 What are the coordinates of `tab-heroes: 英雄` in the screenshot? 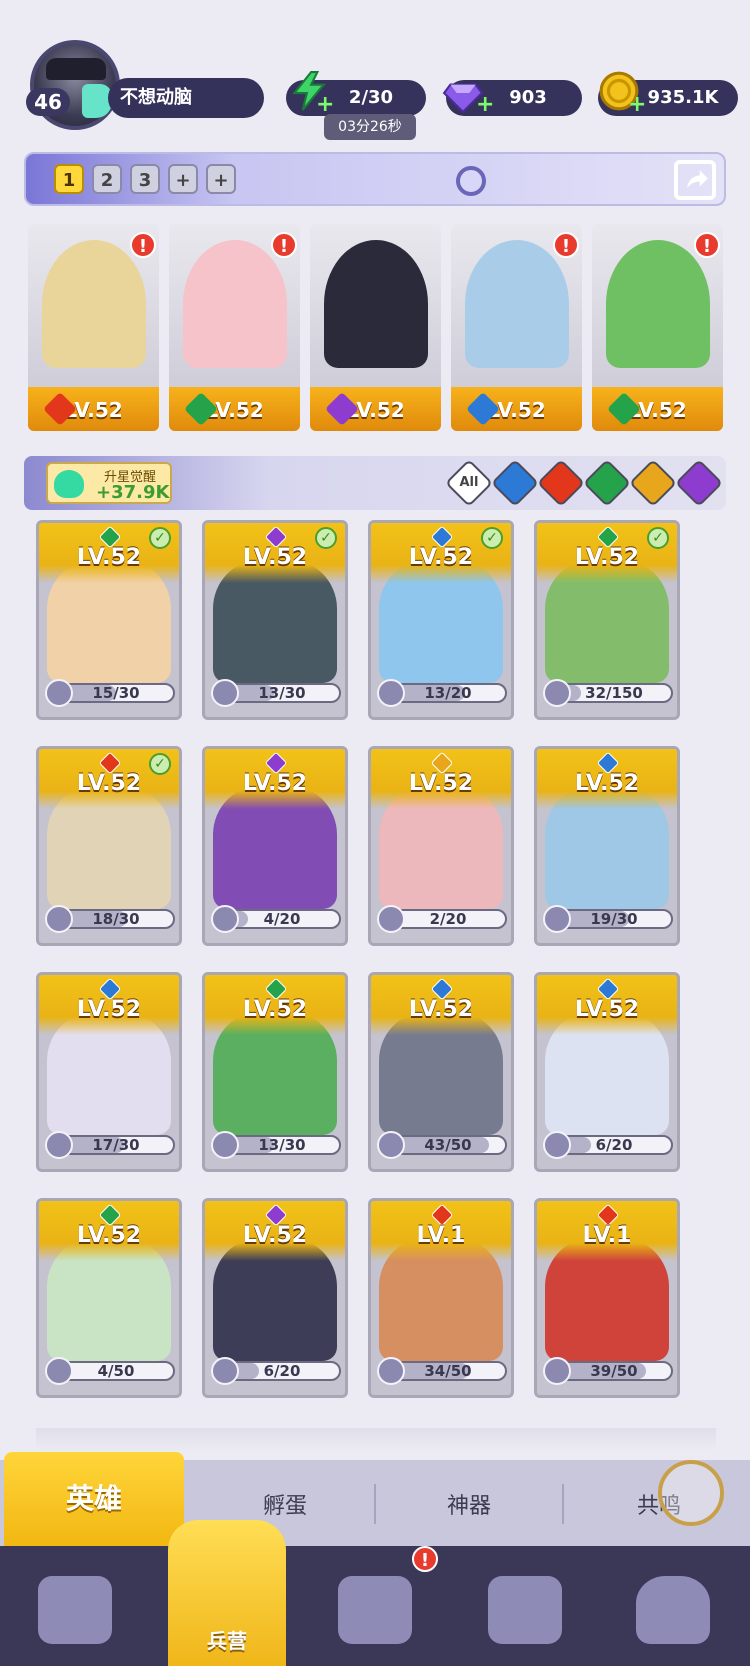 It's located at (94, 1499).